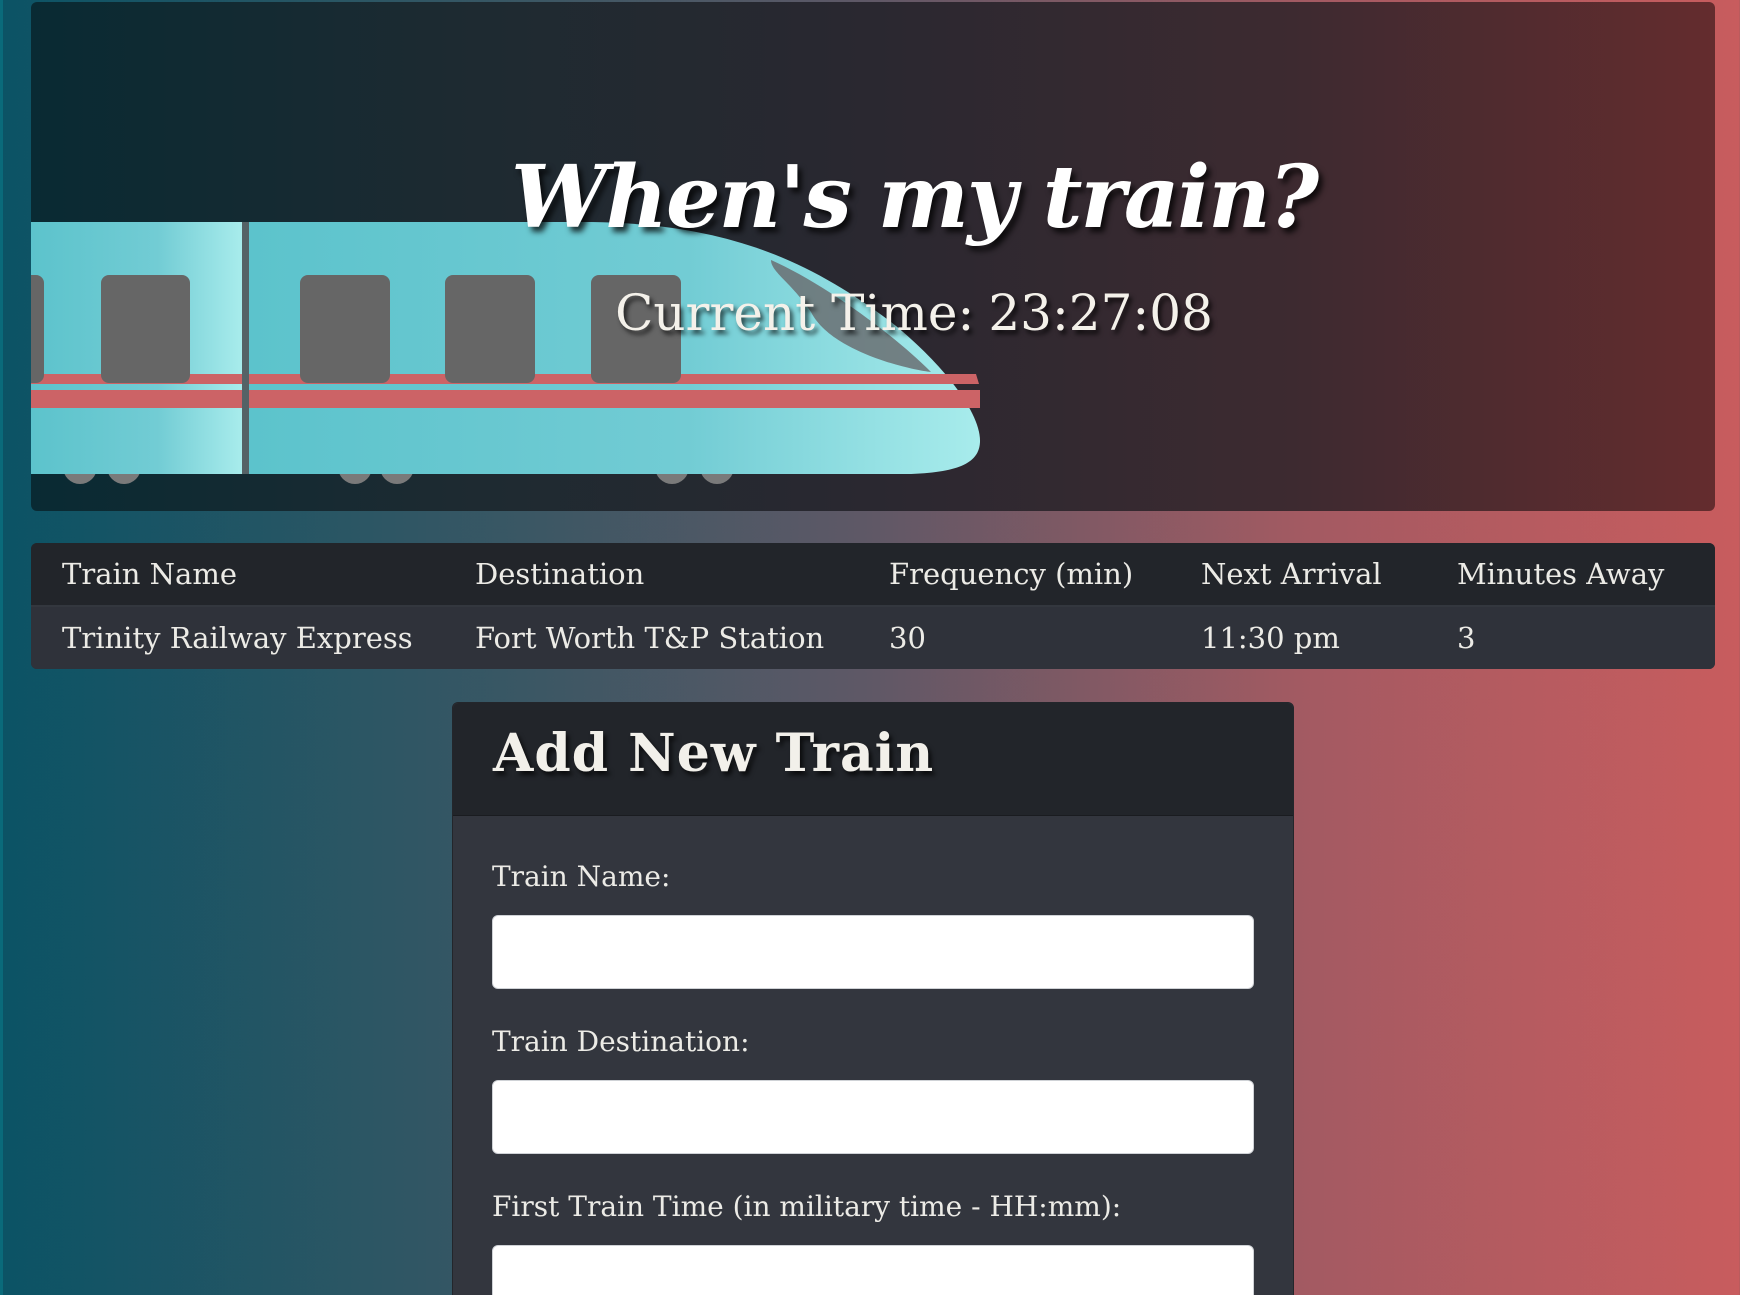 The image size is (1740, 1295). I want to click on current-time: Current Time: 23:27:08, so click(873, 313).